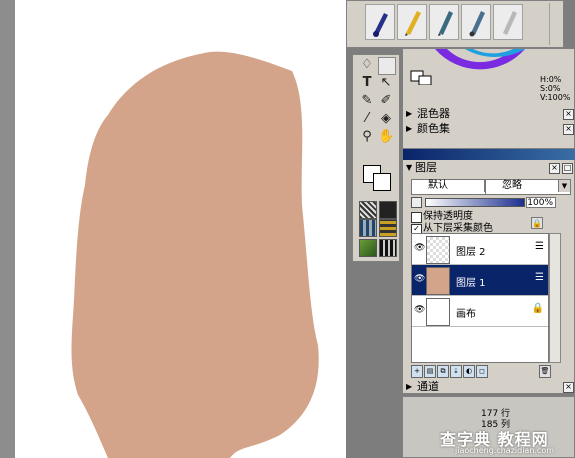  What do you see at coordinates (471, 252) in the screenshot?
I see `layer-name: 图层 2` at bounding box center [471, 252].